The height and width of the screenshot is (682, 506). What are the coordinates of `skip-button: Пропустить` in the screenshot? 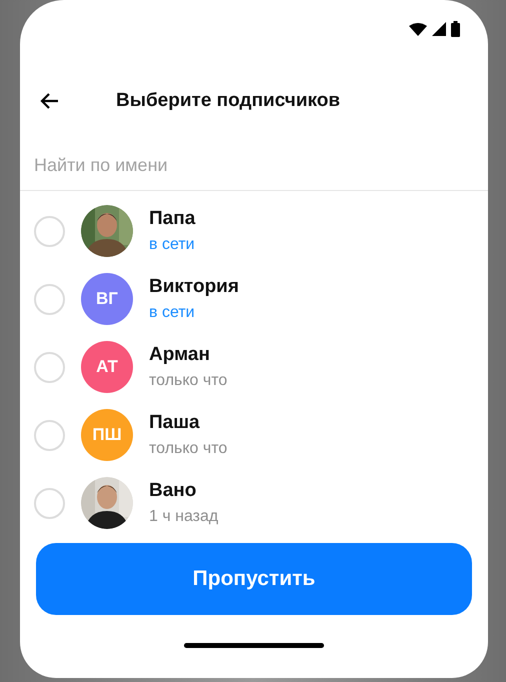 It's located at (254, 579).